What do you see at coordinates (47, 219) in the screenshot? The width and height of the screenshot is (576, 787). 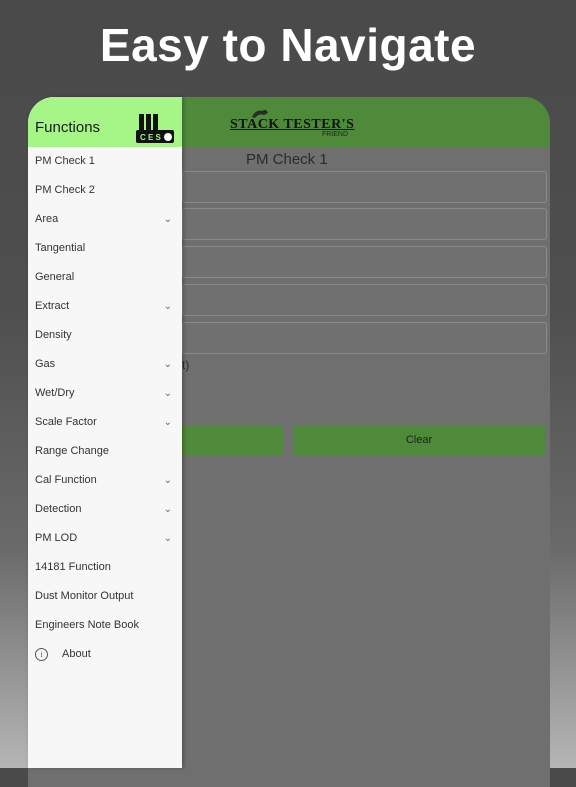 I see `menu-item-label: Area` at bounding box center [47, 219].